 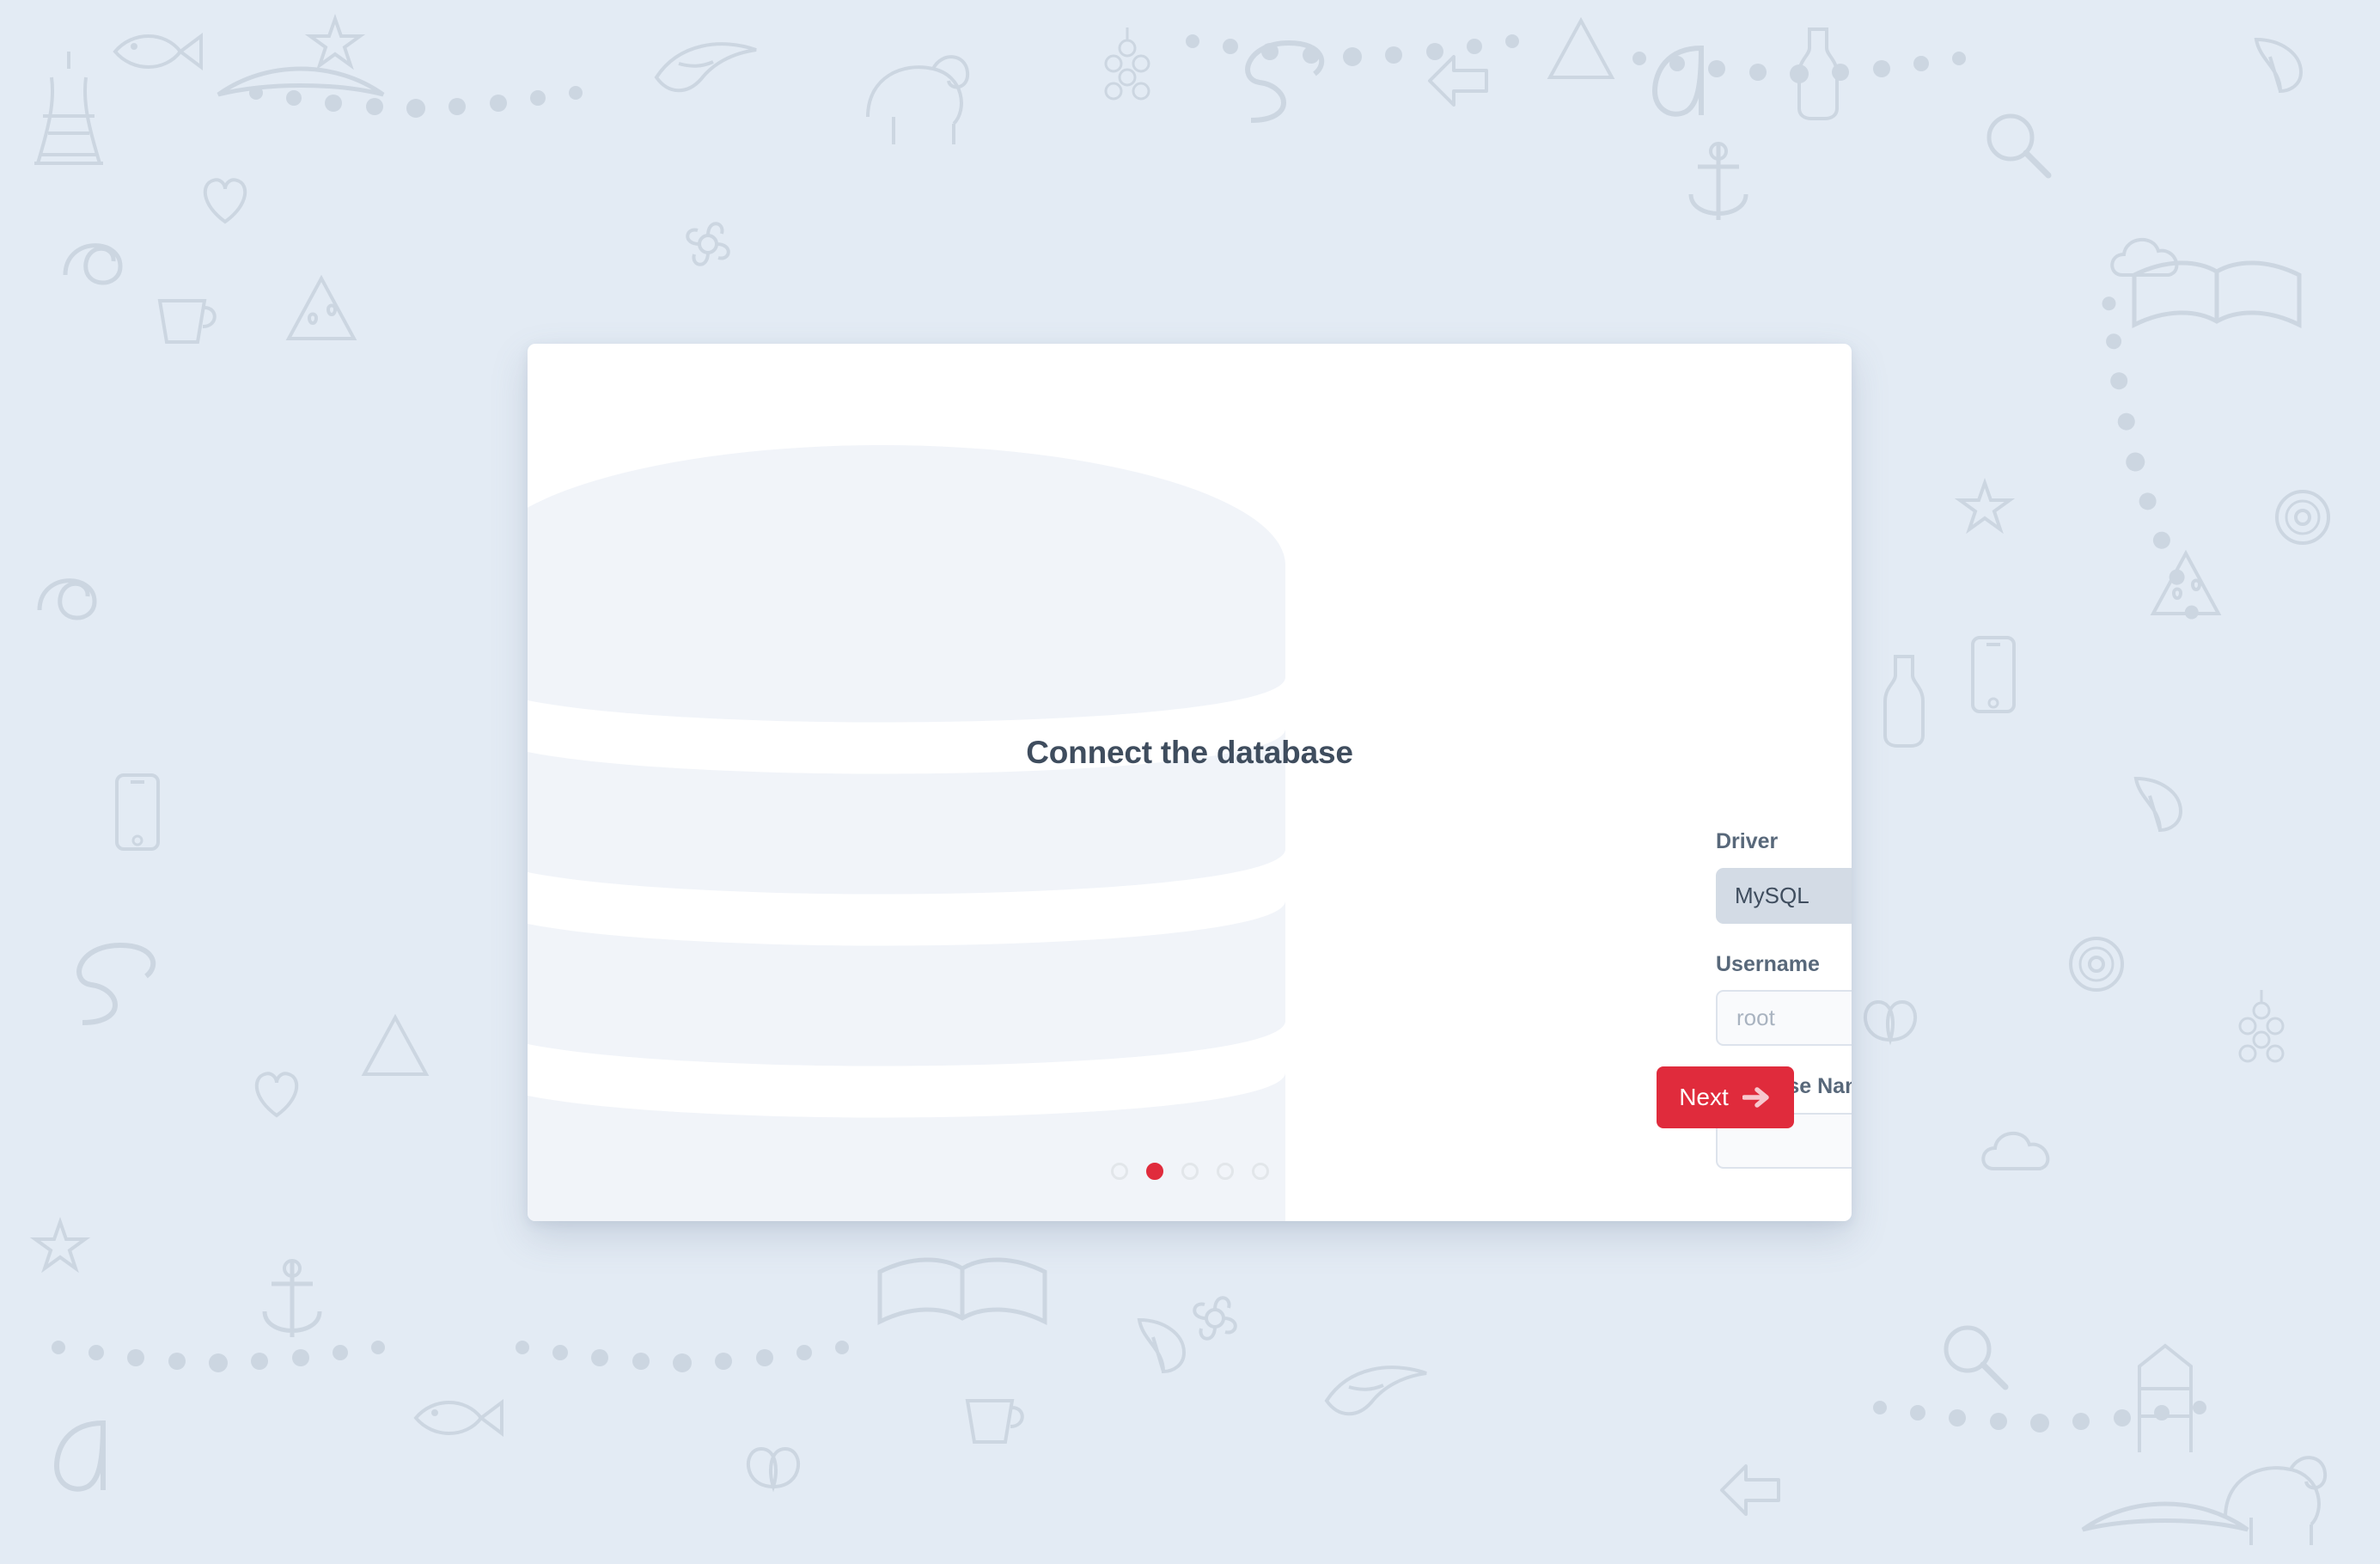 I want to click on username-input, so click(x=1784, y=1018).